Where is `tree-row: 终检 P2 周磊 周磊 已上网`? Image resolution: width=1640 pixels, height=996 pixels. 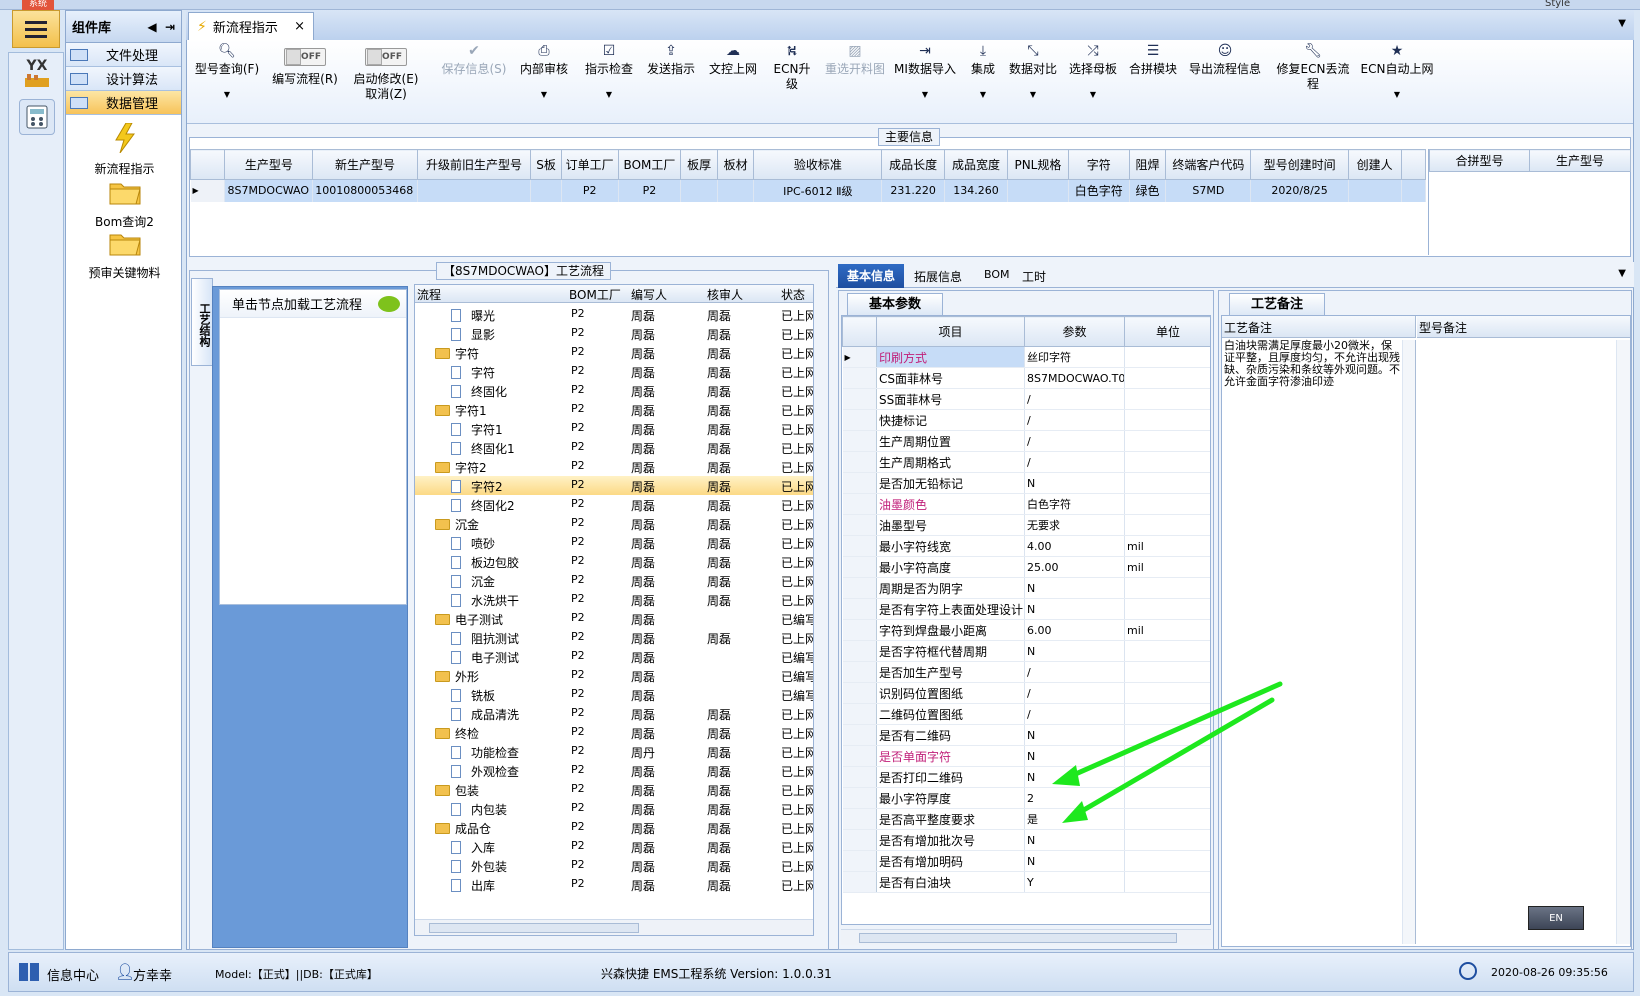 tree-row: 终检 P2 周磊 周磊 已上网 is located at coordinates (614, 732).